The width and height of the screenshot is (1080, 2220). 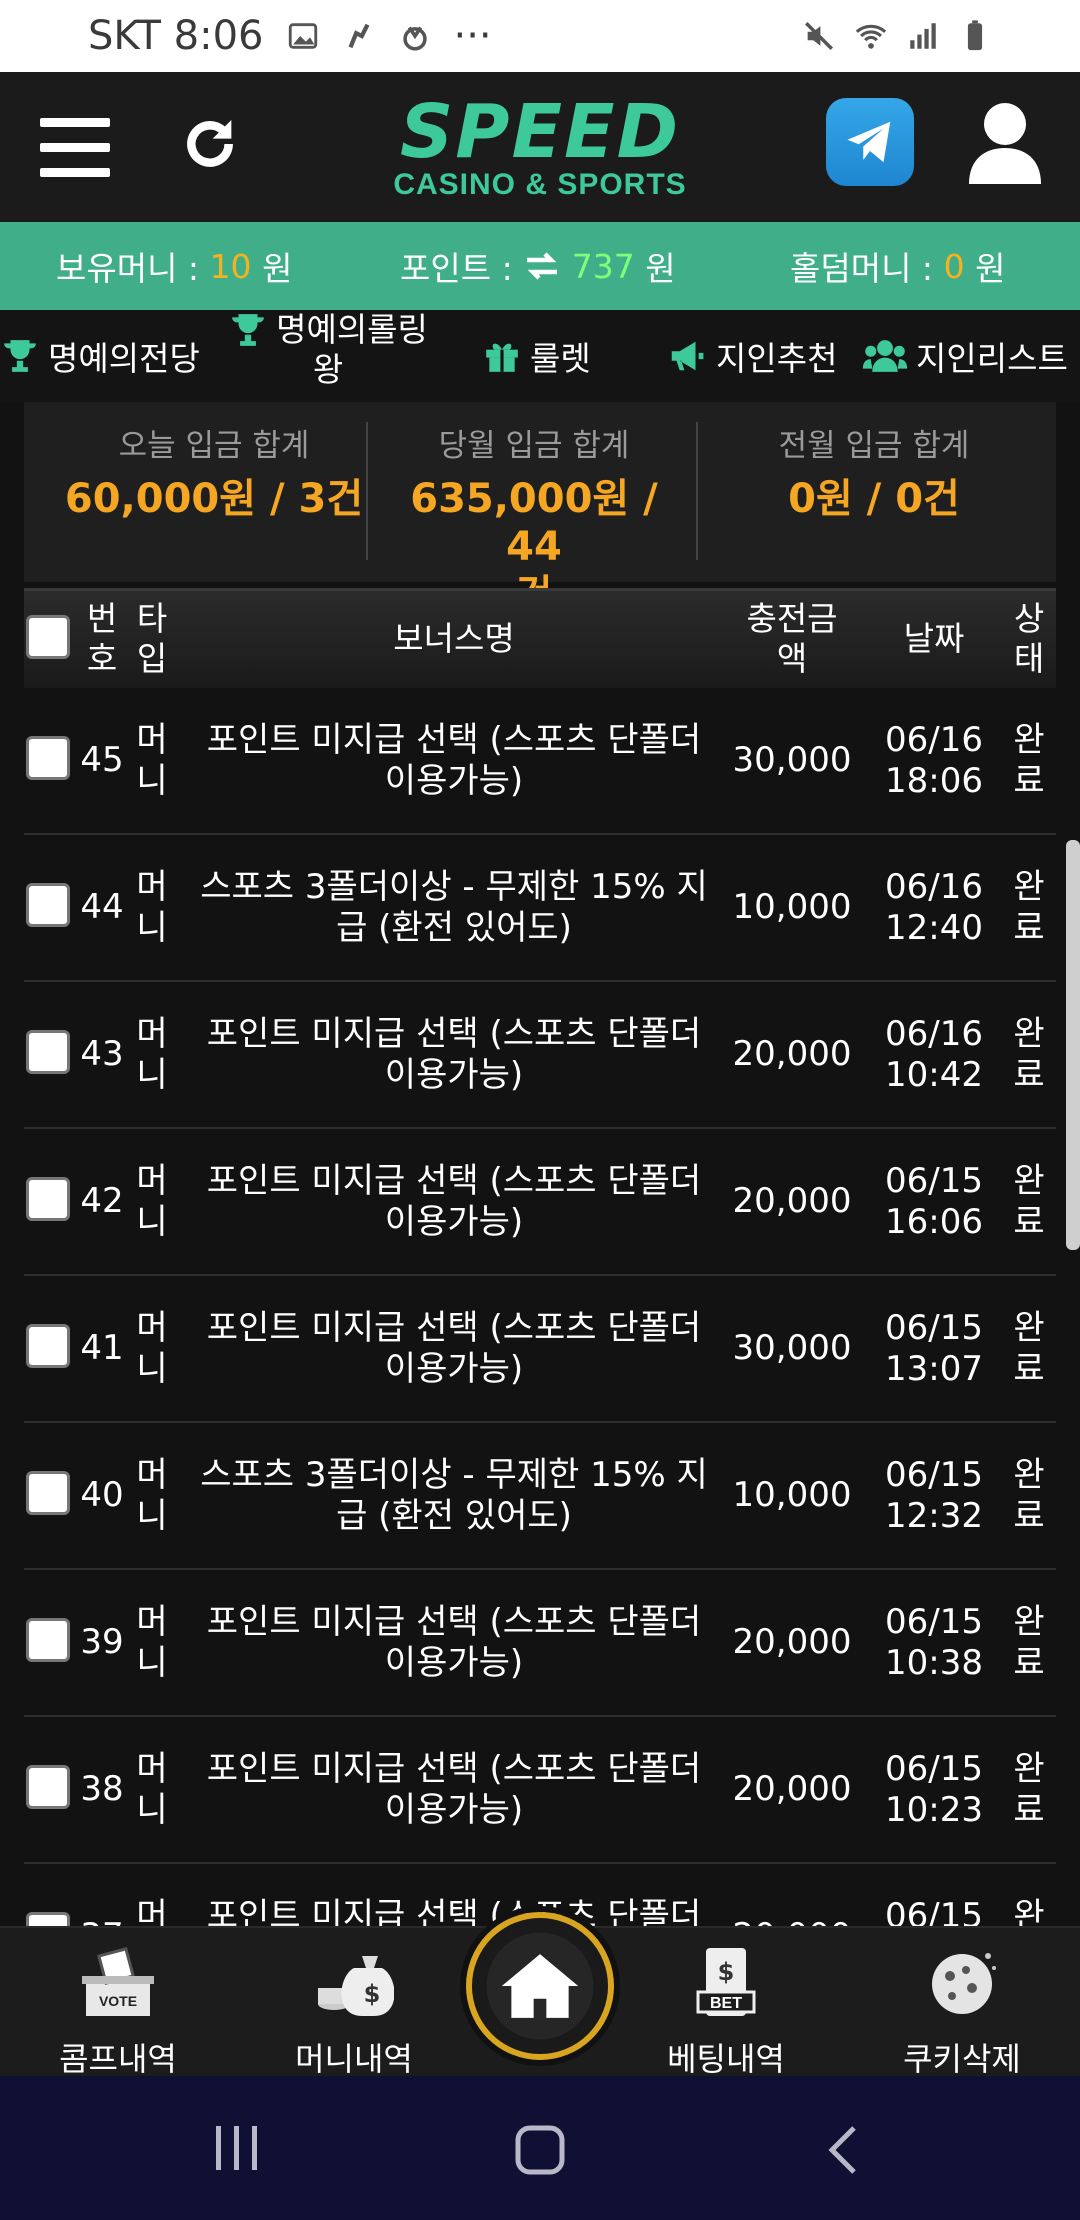 I want to click on menu-roulette: 룰렛, so click(x=536, y=356).